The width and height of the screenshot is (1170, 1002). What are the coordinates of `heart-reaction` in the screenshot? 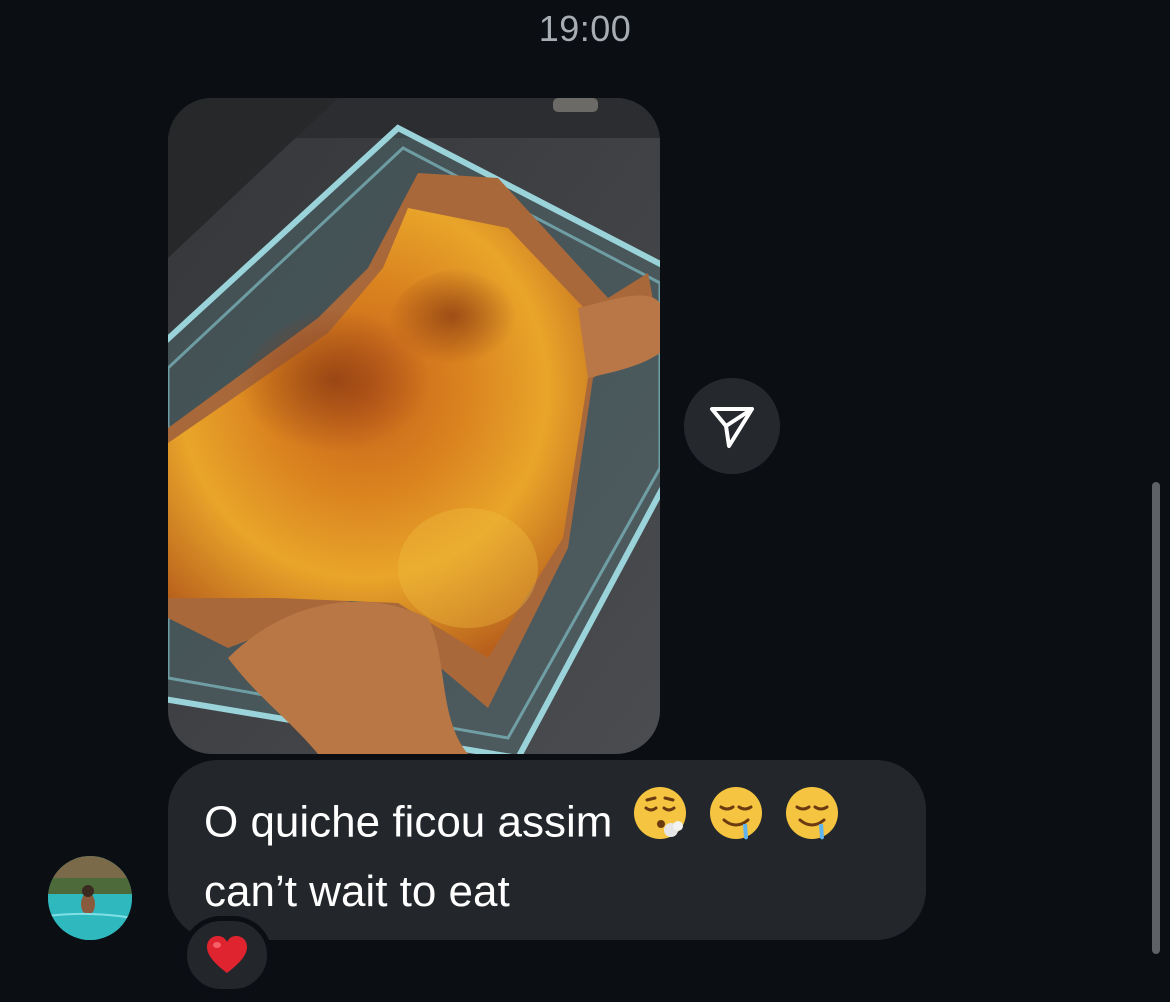 It's located at (227, 955).